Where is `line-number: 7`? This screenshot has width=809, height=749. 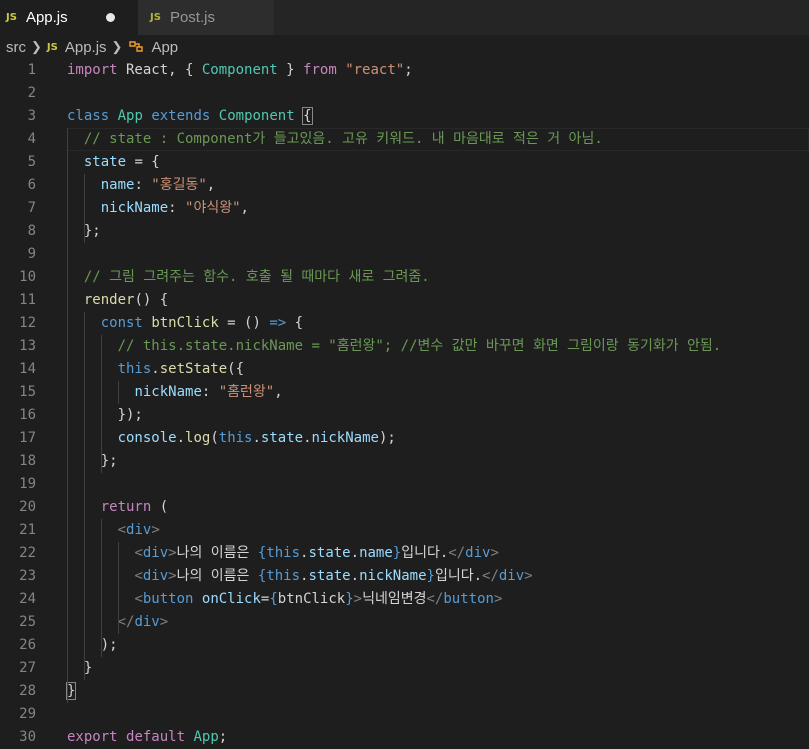
line-number: 7 is located at coordinates (31, 208).